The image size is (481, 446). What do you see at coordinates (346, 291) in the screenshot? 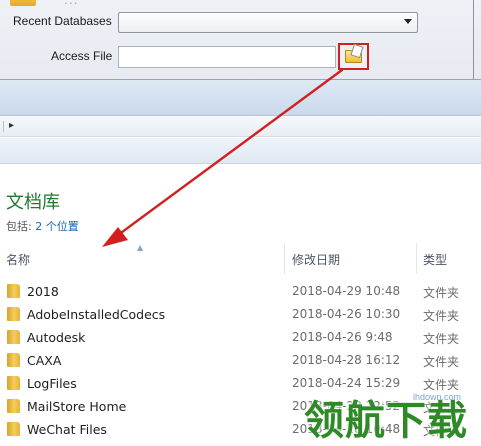
I see `file-date: 2018-04-29 10:48` at bounding box center [346, 291].